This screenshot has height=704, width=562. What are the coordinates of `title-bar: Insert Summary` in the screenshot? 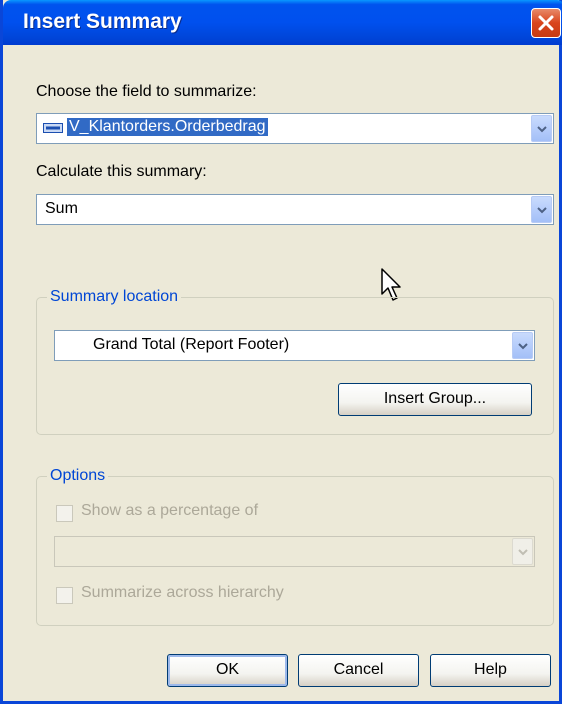 It's located at (282, 22).